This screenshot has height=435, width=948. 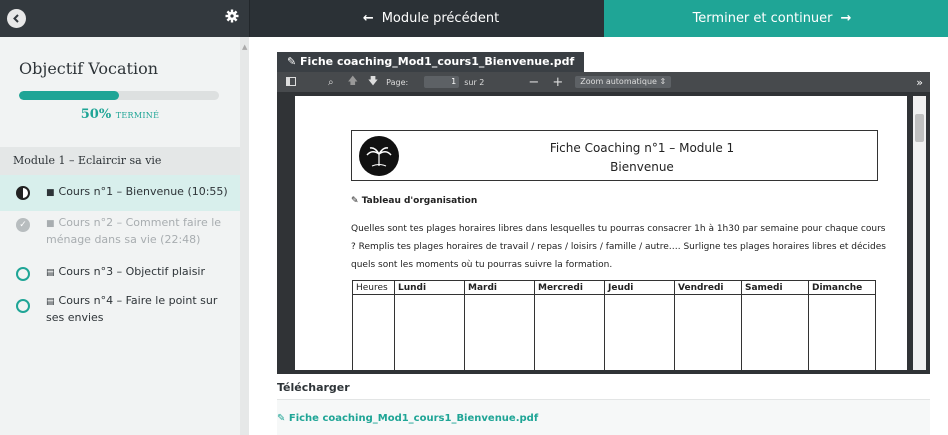 I want to click on more-tools-icon: », so click(x=919, y=82).